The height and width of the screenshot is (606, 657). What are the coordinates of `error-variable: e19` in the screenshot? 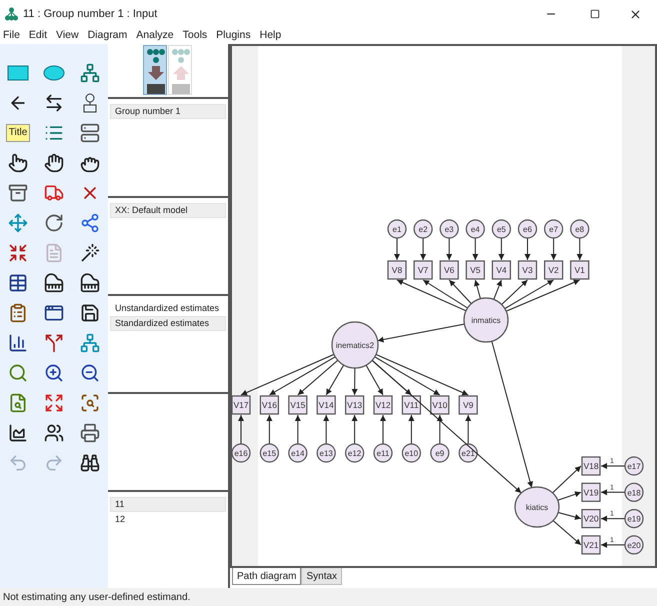 It's located at (634, 518).